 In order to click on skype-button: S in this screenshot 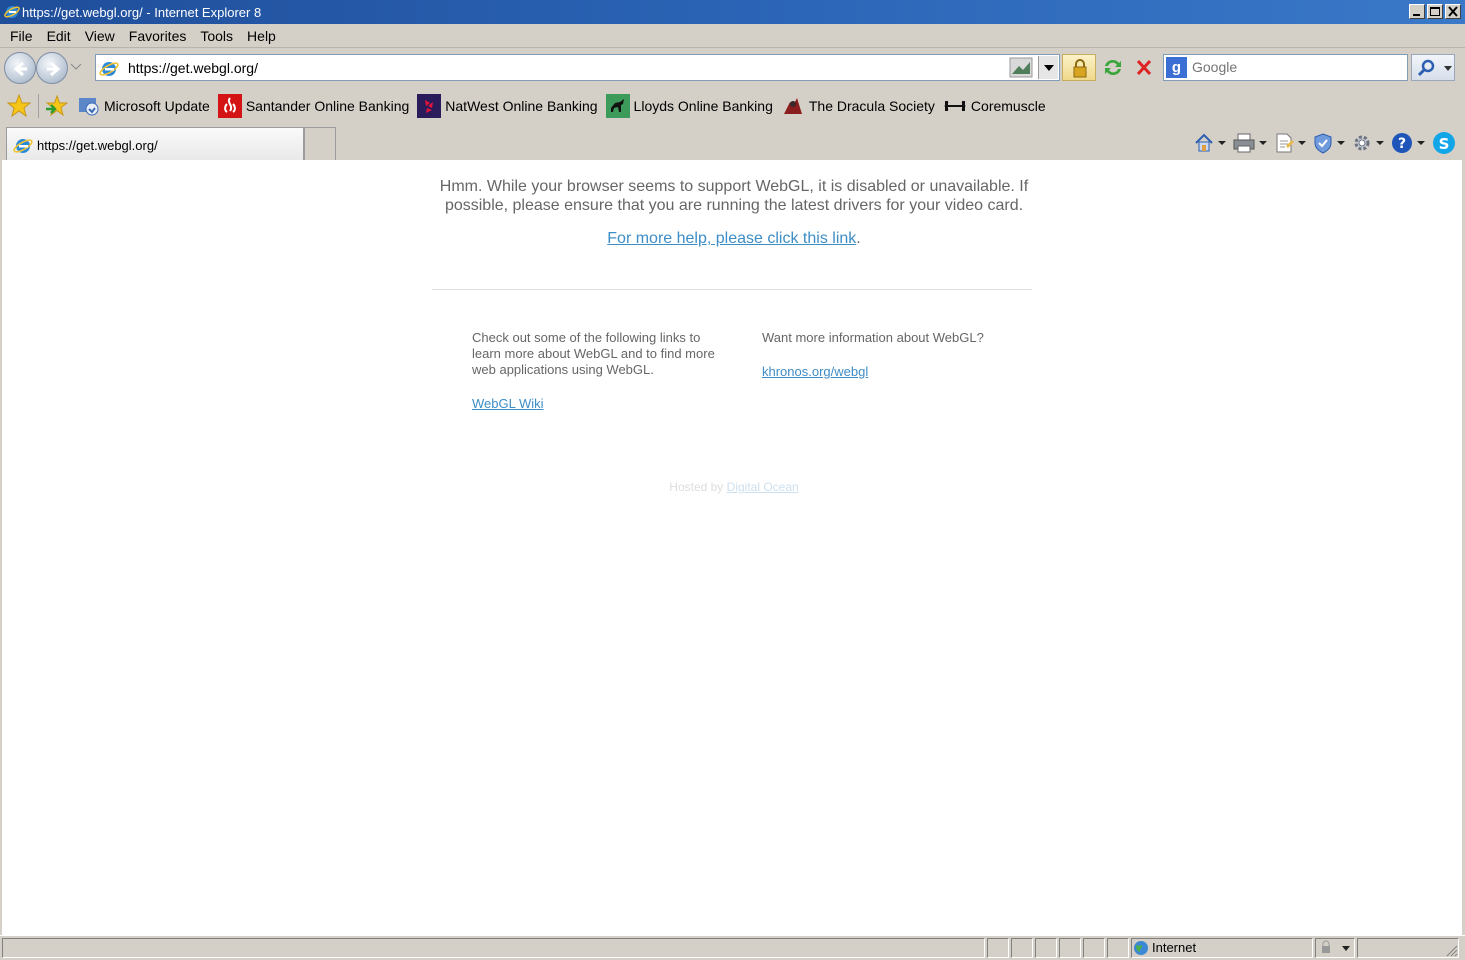, I will do `click(1444, 143)`.